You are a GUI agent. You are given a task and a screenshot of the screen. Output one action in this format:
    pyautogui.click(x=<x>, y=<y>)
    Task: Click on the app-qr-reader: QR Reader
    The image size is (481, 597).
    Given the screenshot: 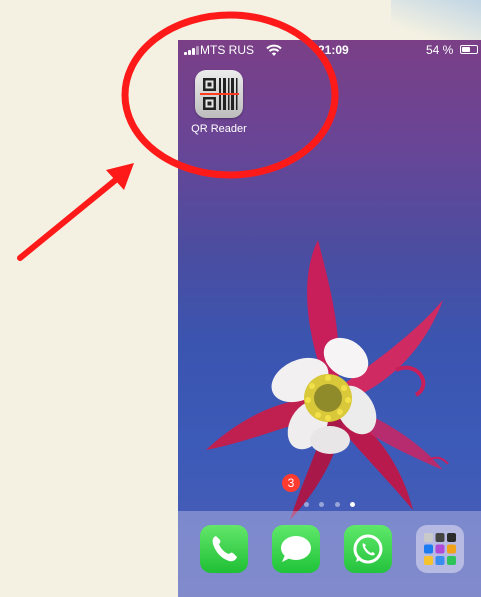 What is the action you would take?
    pyautogui.click(x=219, y=102)
    